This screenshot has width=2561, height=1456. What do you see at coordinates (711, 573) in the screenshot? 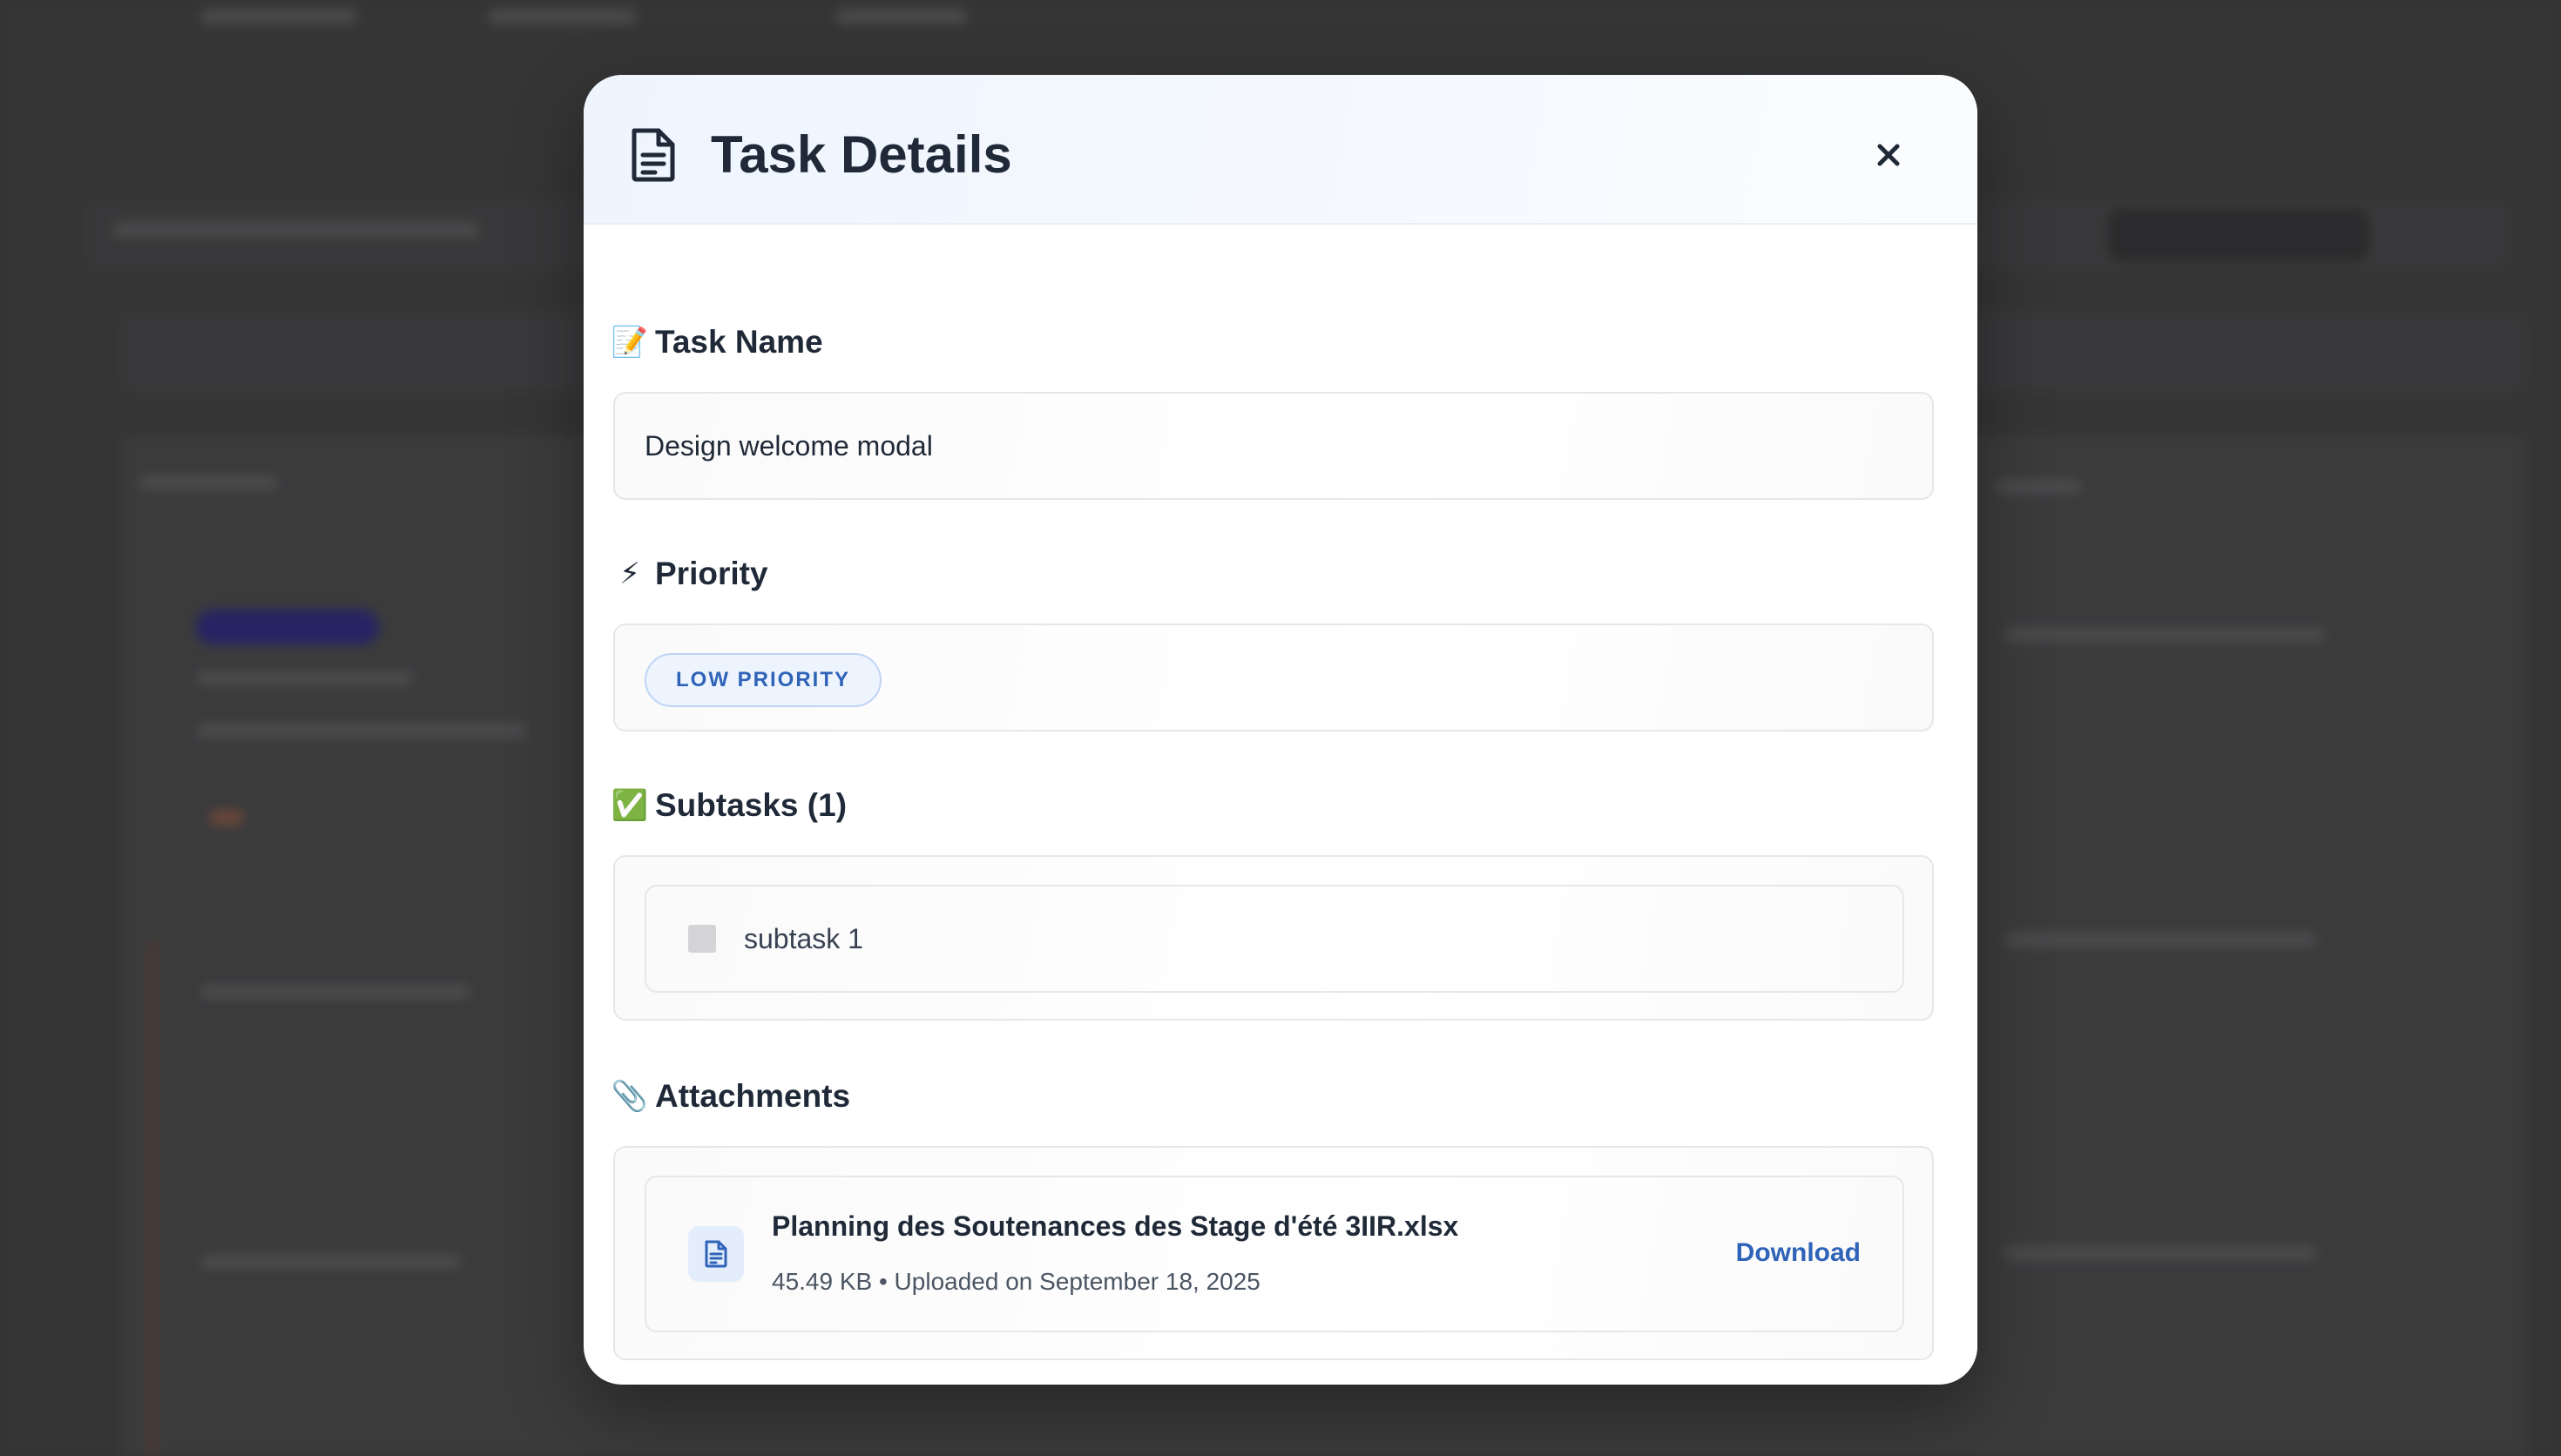
I see `priority-label-text: Priority` at bounding box center [711, 573].